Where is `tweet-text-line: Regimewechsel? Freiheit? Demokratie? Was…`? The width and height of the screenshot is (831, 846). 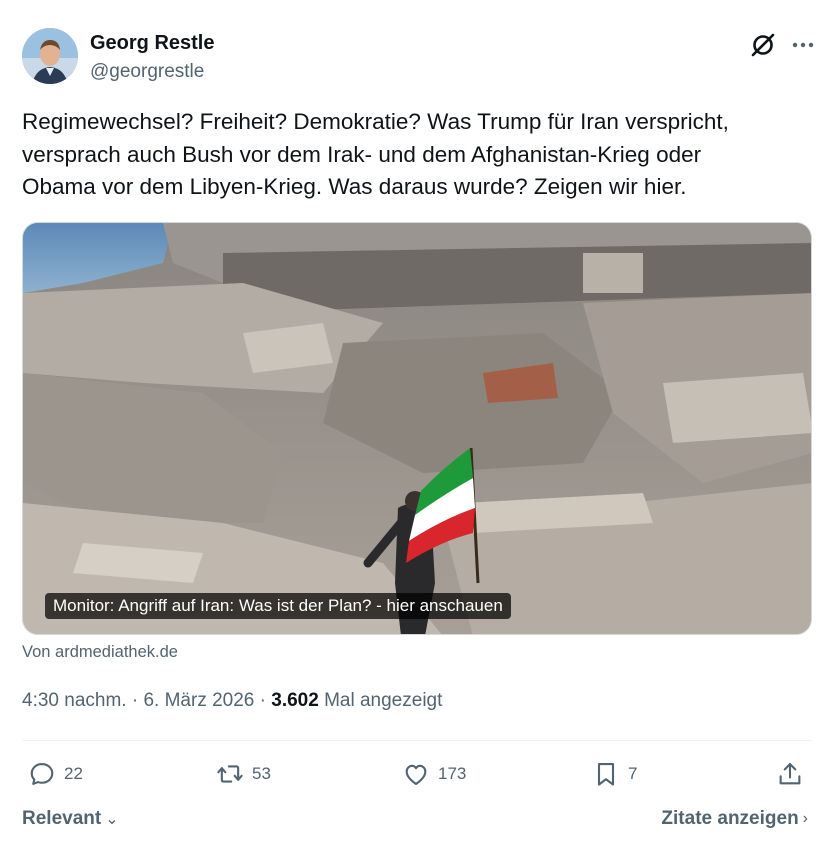
tweet-text-line: Regimewechsel? Freiheit? Demokratie? Was… is located at coordinates (375, 121).